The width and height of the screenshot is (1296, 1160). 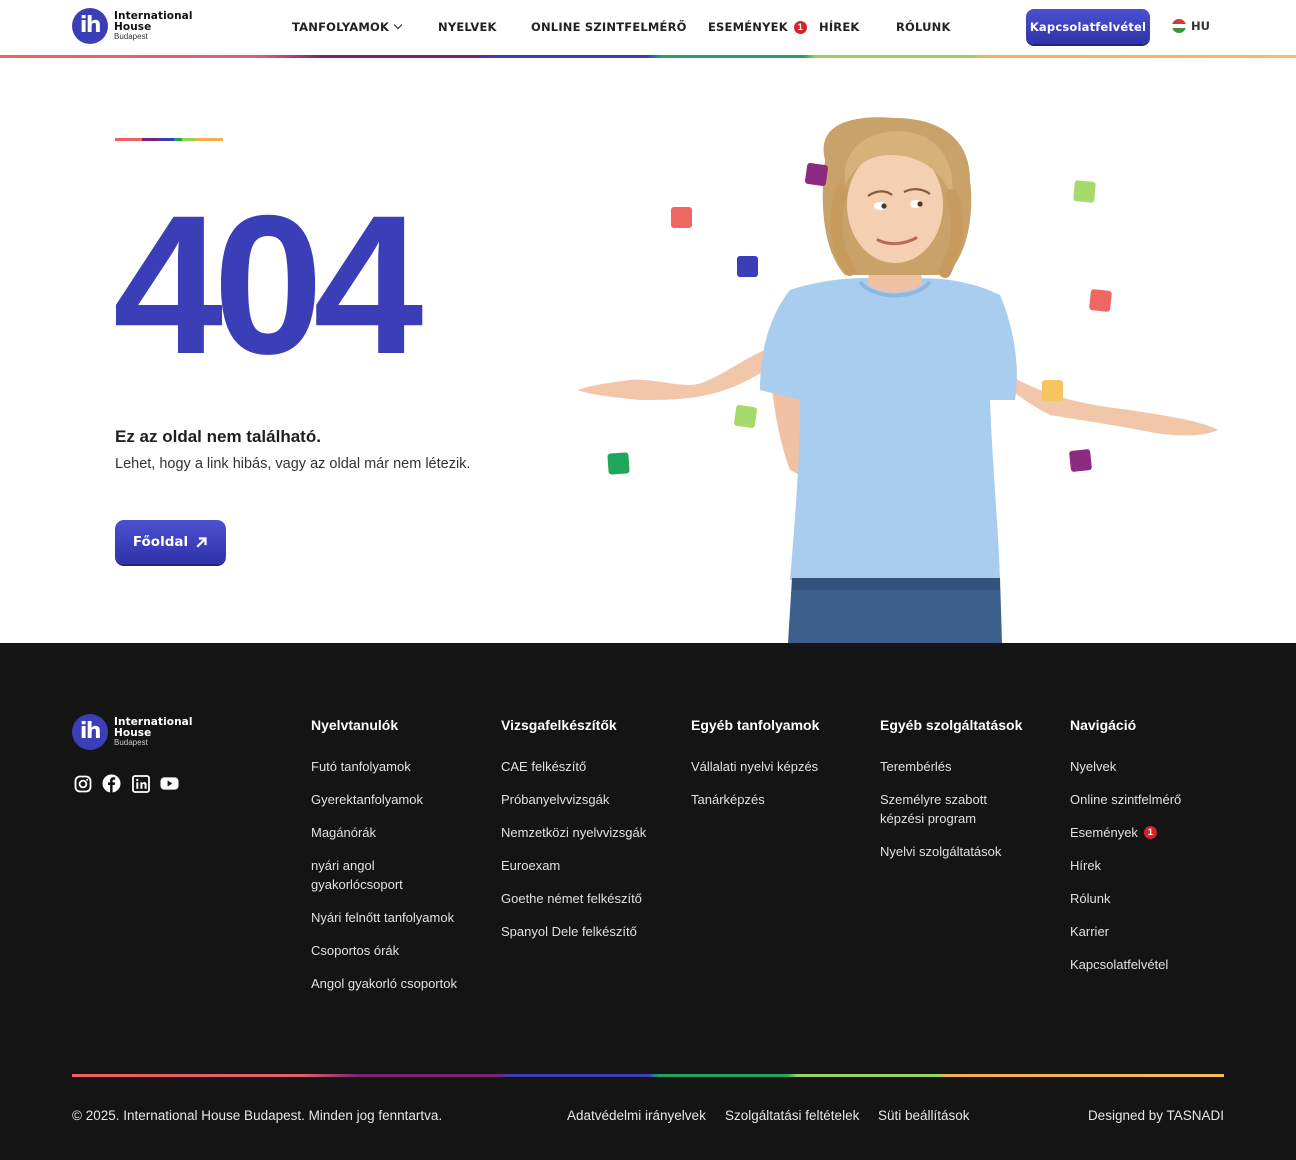 What do you see at coordinates (951, 725) in the screenshot?
I see `footer-column-title: Egyéb szolgáltatások` at bounding box center [951, 725].